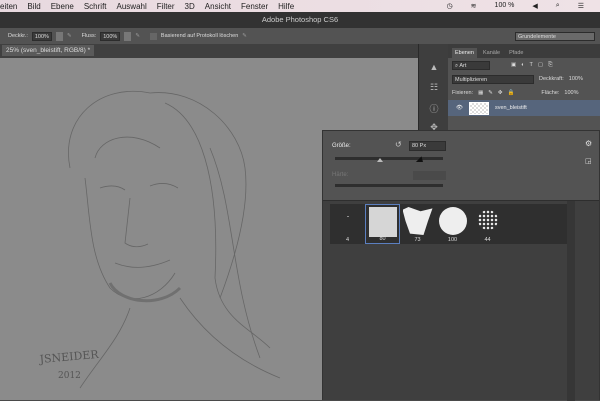 The height and width of the screenshot is (401, 600). Describe the element at coordinates (153, 36) in the screenshot. I see `history-checkbox` at that location.